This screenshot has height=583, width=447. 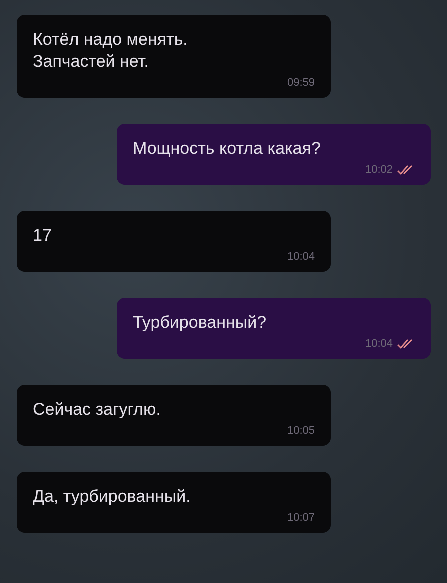 I want to click on message-time: 10:07, so click(x=301, y=518).